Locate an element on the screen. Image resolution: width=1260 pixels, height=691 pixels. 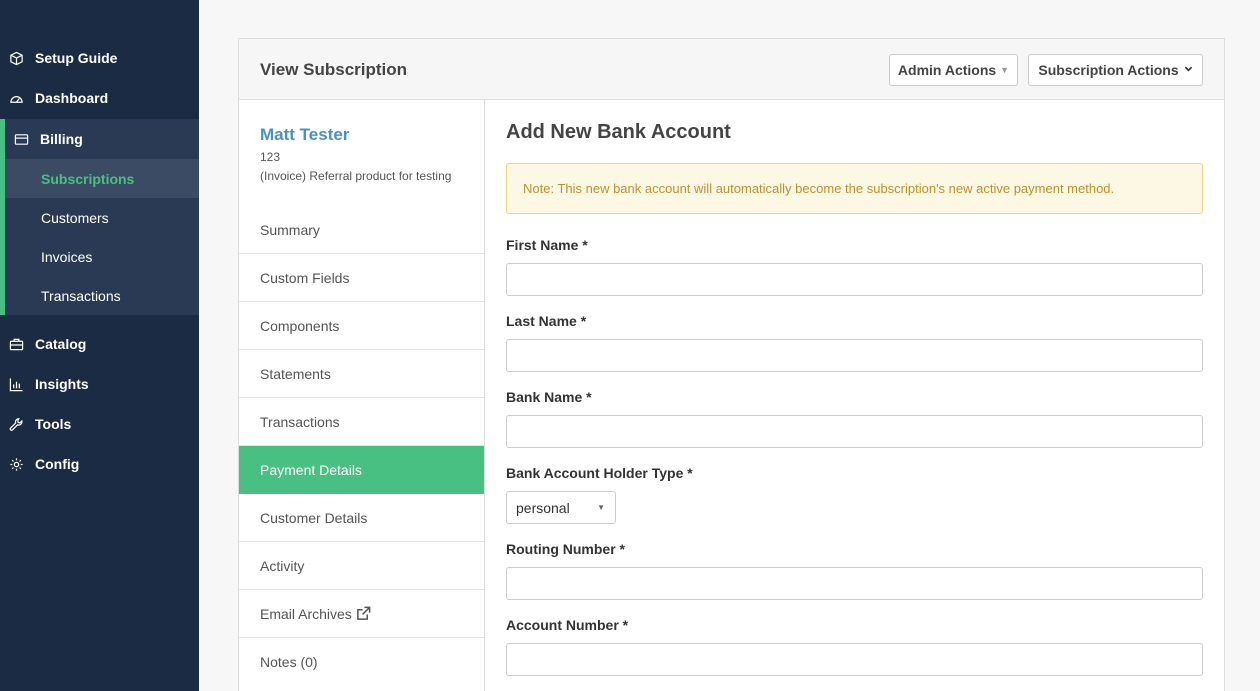
subscription-id: 123 is located at coordinates (270, 157).